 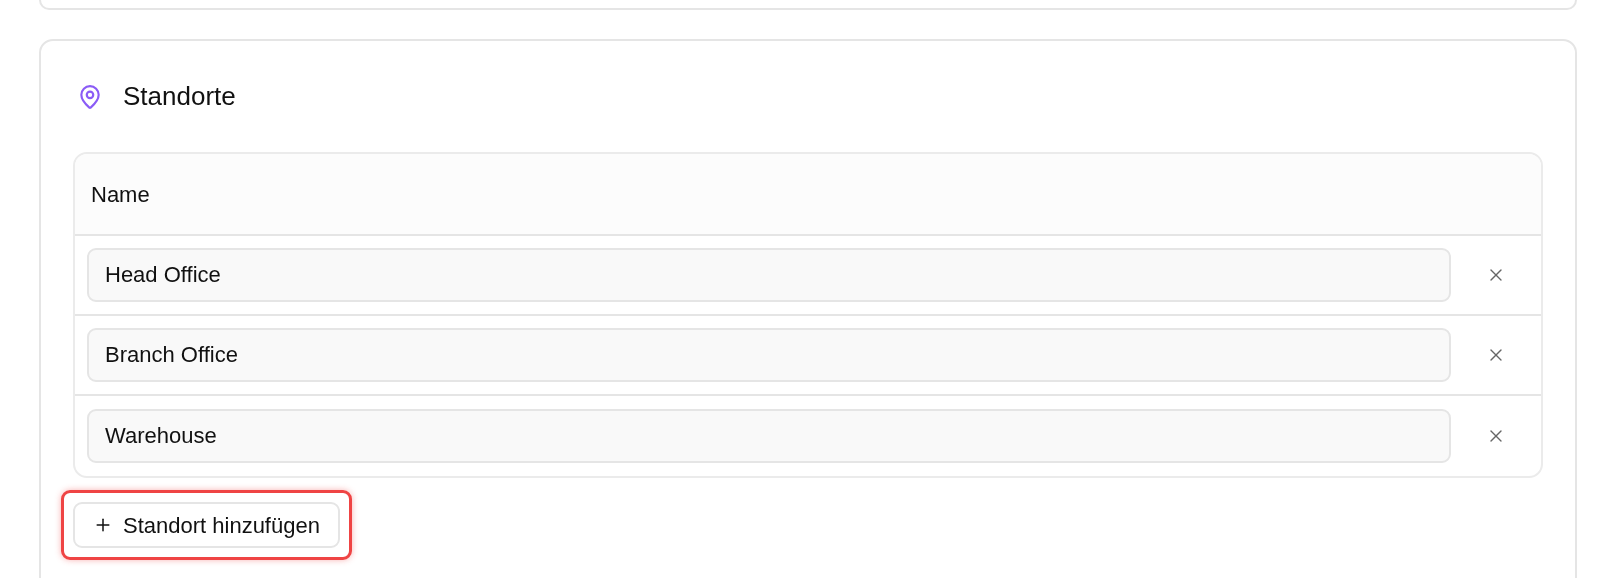 What do you see at coordinates (769, 275) in the screenshot?
I see `input-field: Head Office` at bounding box center [769, 275].